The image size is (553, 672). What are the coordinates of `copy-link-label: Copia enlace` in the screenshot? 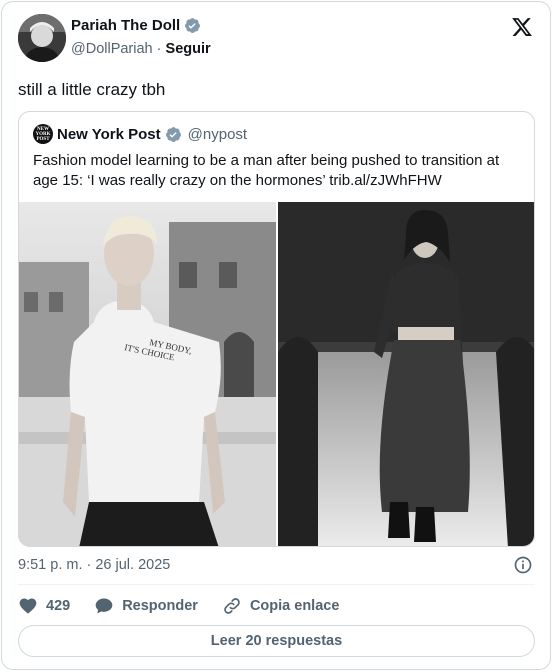 It's located at (294, 606).